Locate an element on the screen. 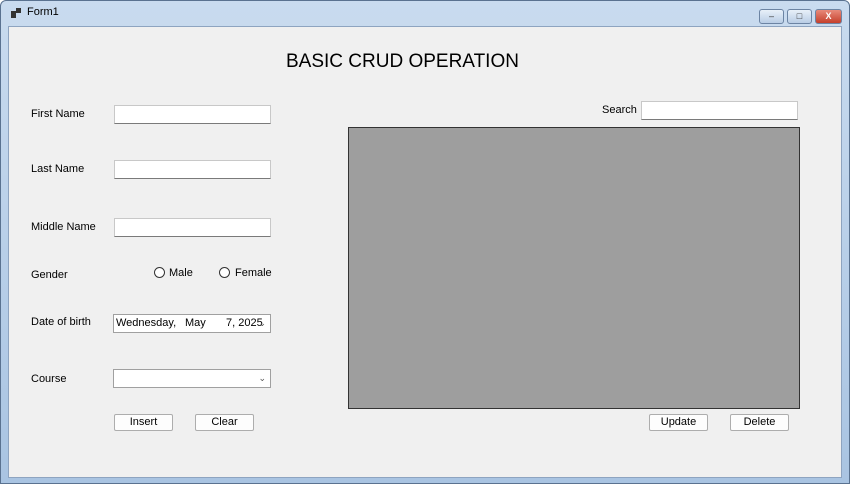  male-radio is located at coordinates (159, 272).